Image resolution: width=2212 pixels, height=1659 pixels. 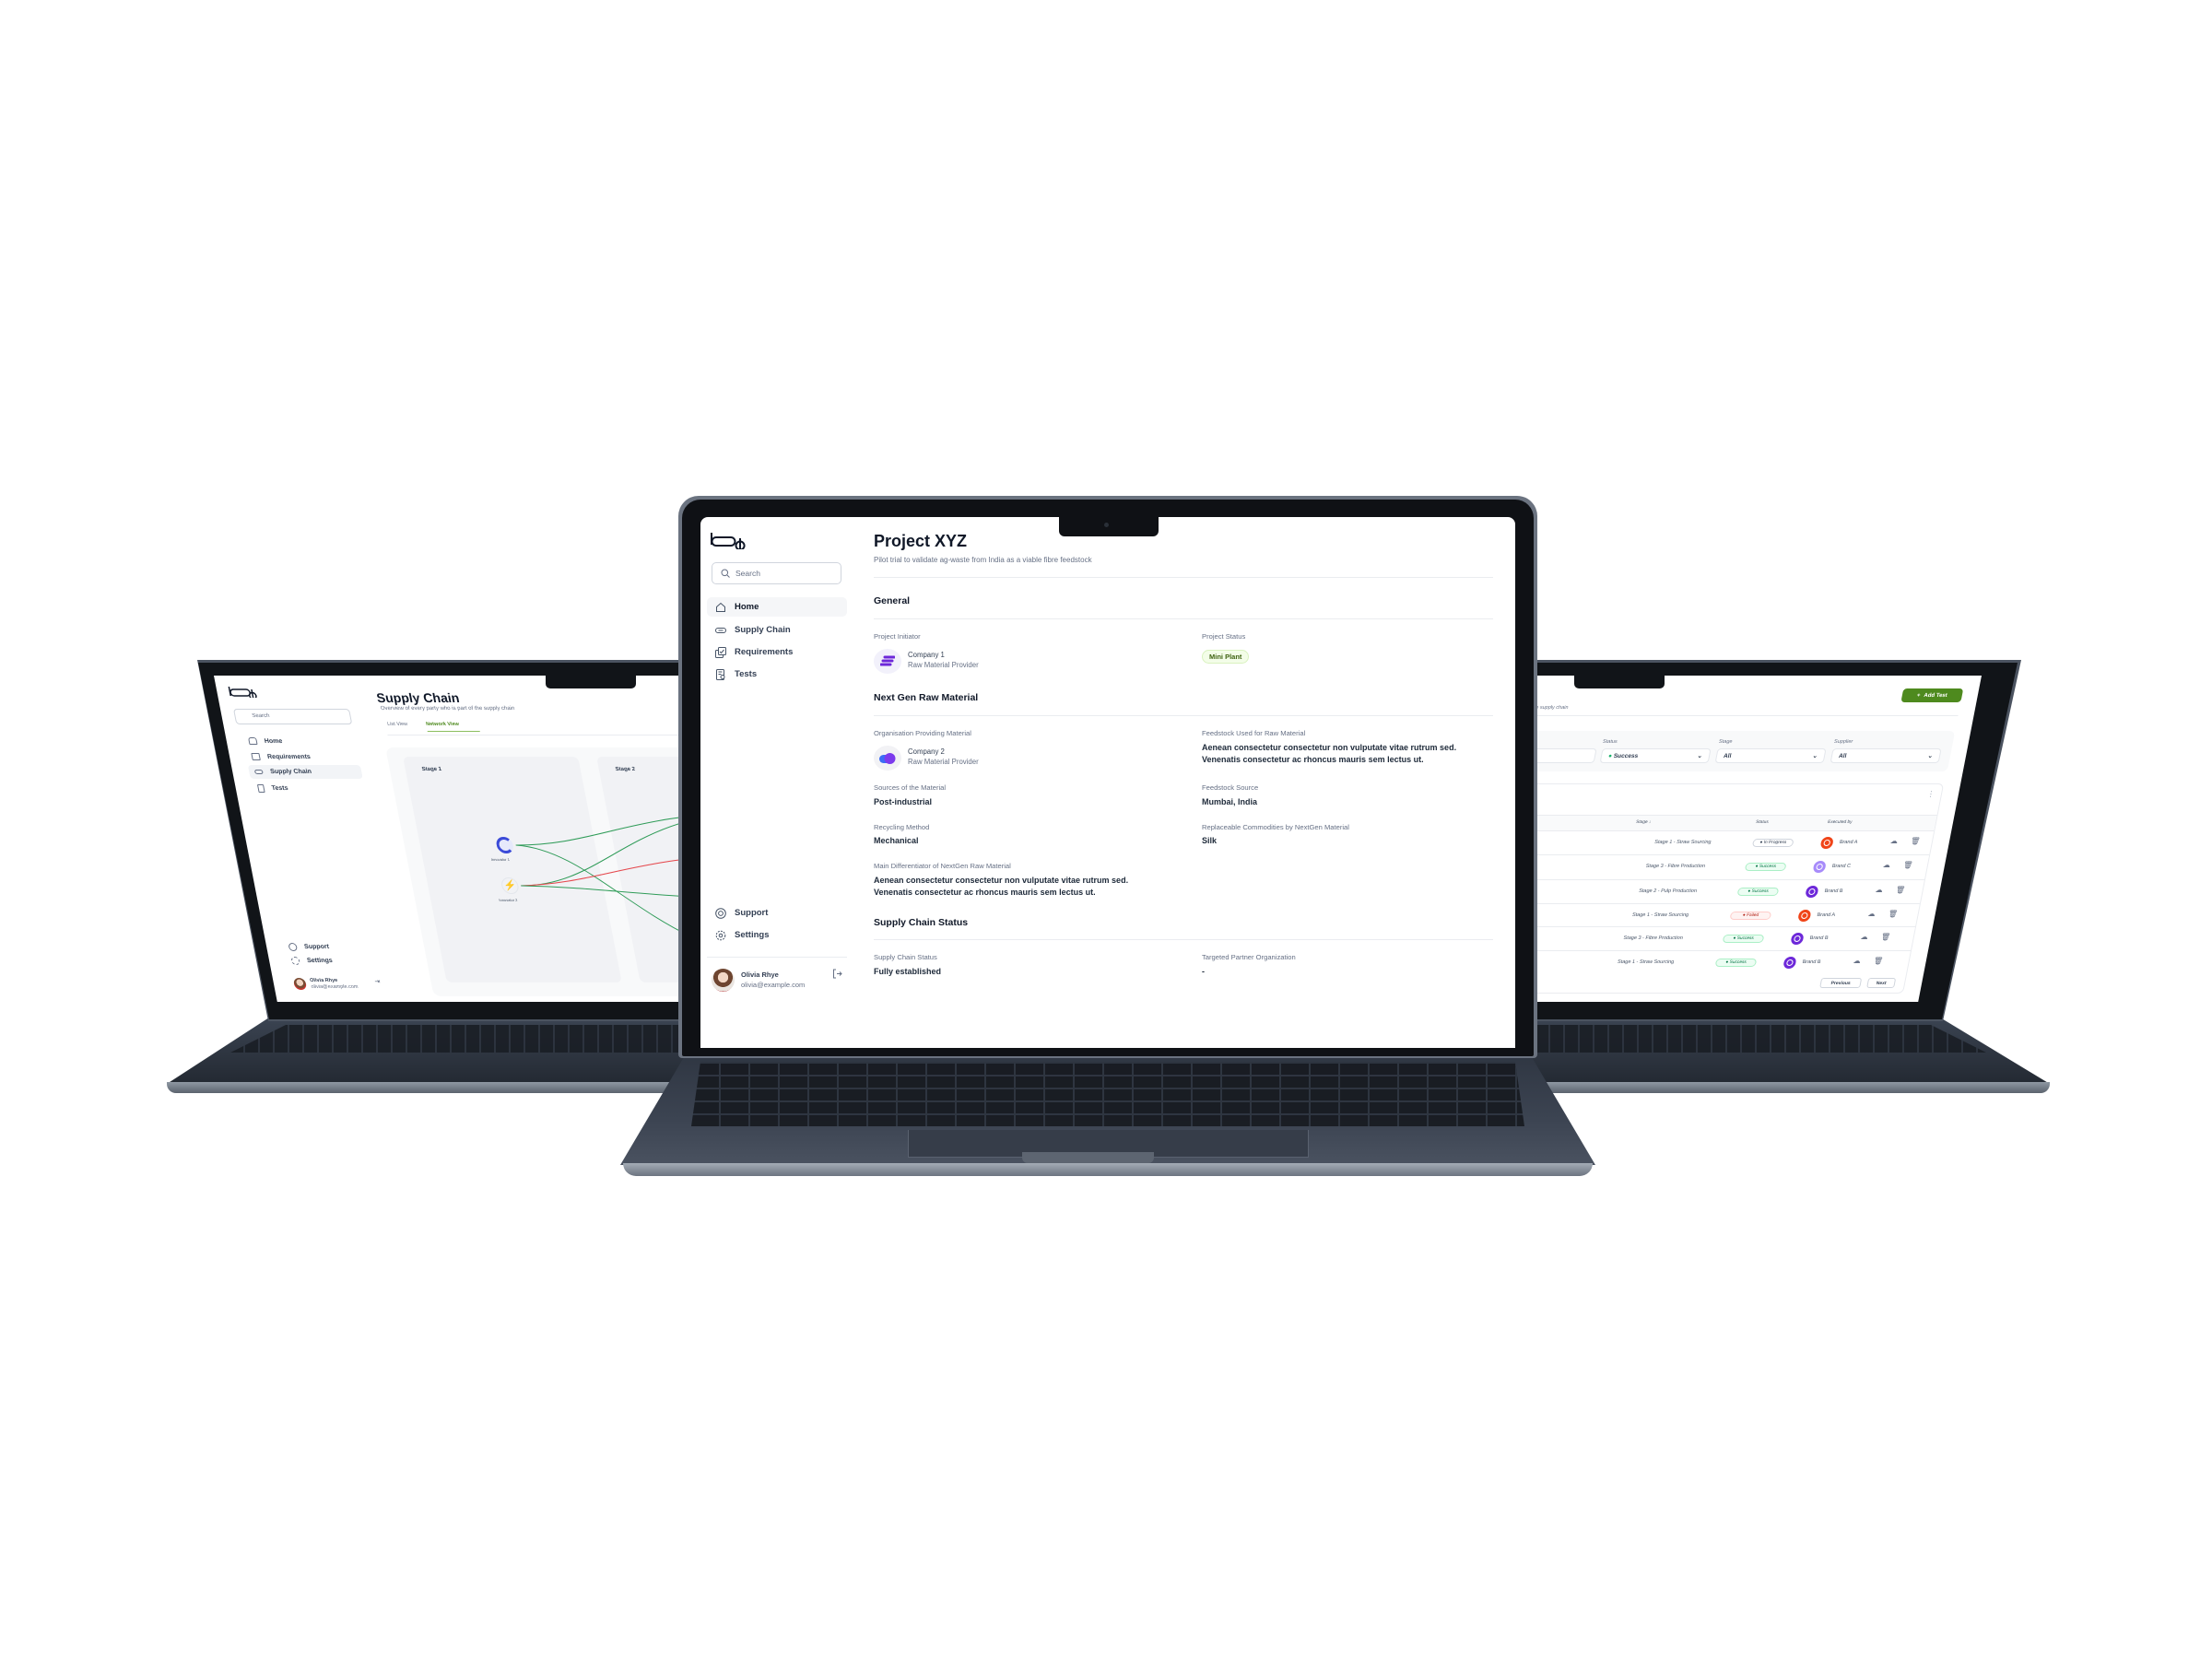 What do you see at coordinates (910, 787) in the screenshot?
I see `sources-label: Sources of the Material` at bounding box center [910, 787].